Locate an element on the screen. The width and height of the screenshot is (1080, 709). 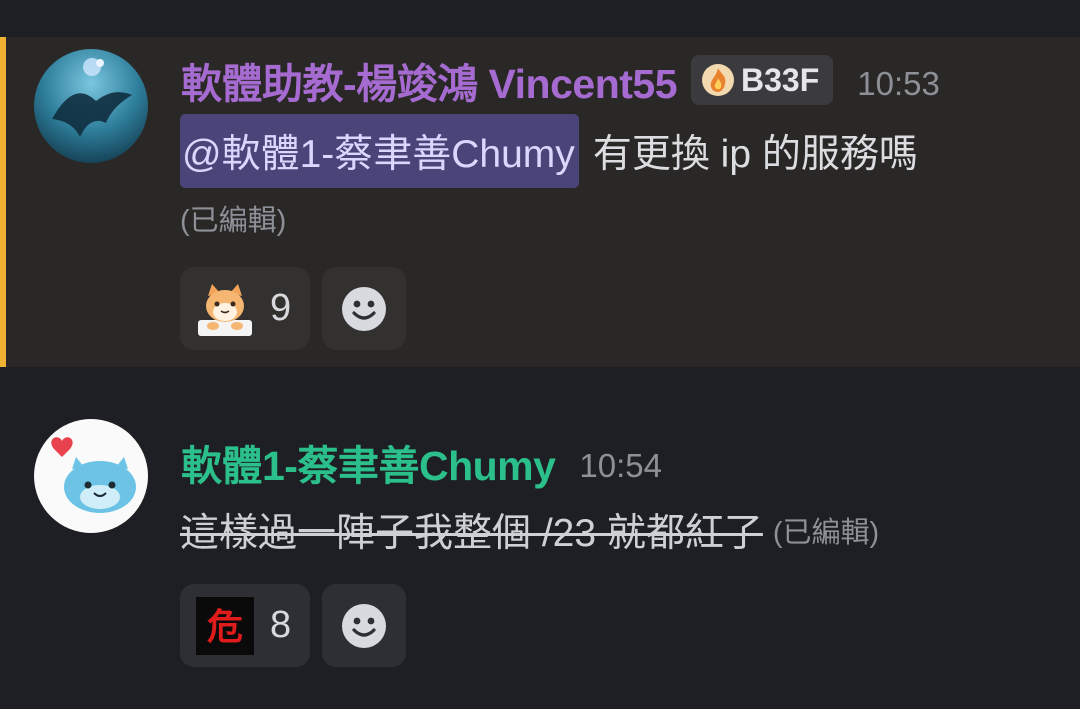
message-text: 有更換 ip 的服務嗎 is located at coordinates (755, 154).